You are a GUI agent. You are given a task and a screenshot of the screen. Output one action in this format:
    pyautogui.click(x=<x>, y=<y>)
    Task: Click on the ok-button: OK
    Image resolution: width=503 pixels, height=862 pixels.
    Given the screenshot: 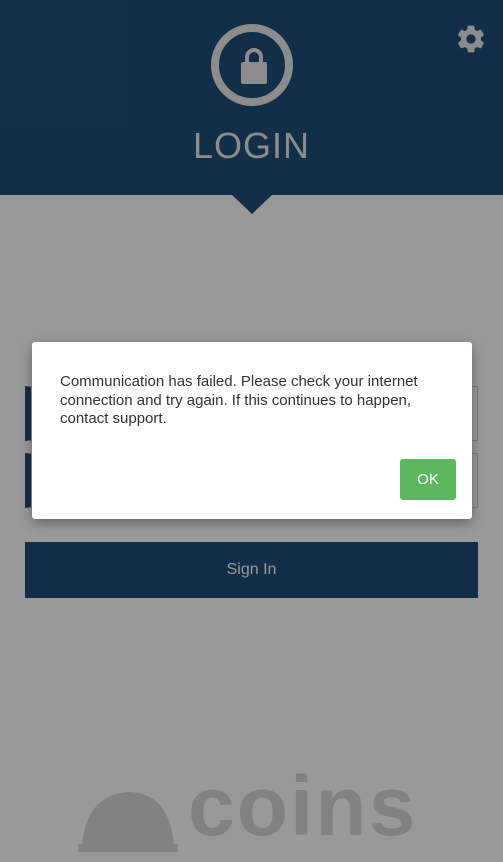 What is the action you would take?
    pyautogui.click(x=428, y=479)
    